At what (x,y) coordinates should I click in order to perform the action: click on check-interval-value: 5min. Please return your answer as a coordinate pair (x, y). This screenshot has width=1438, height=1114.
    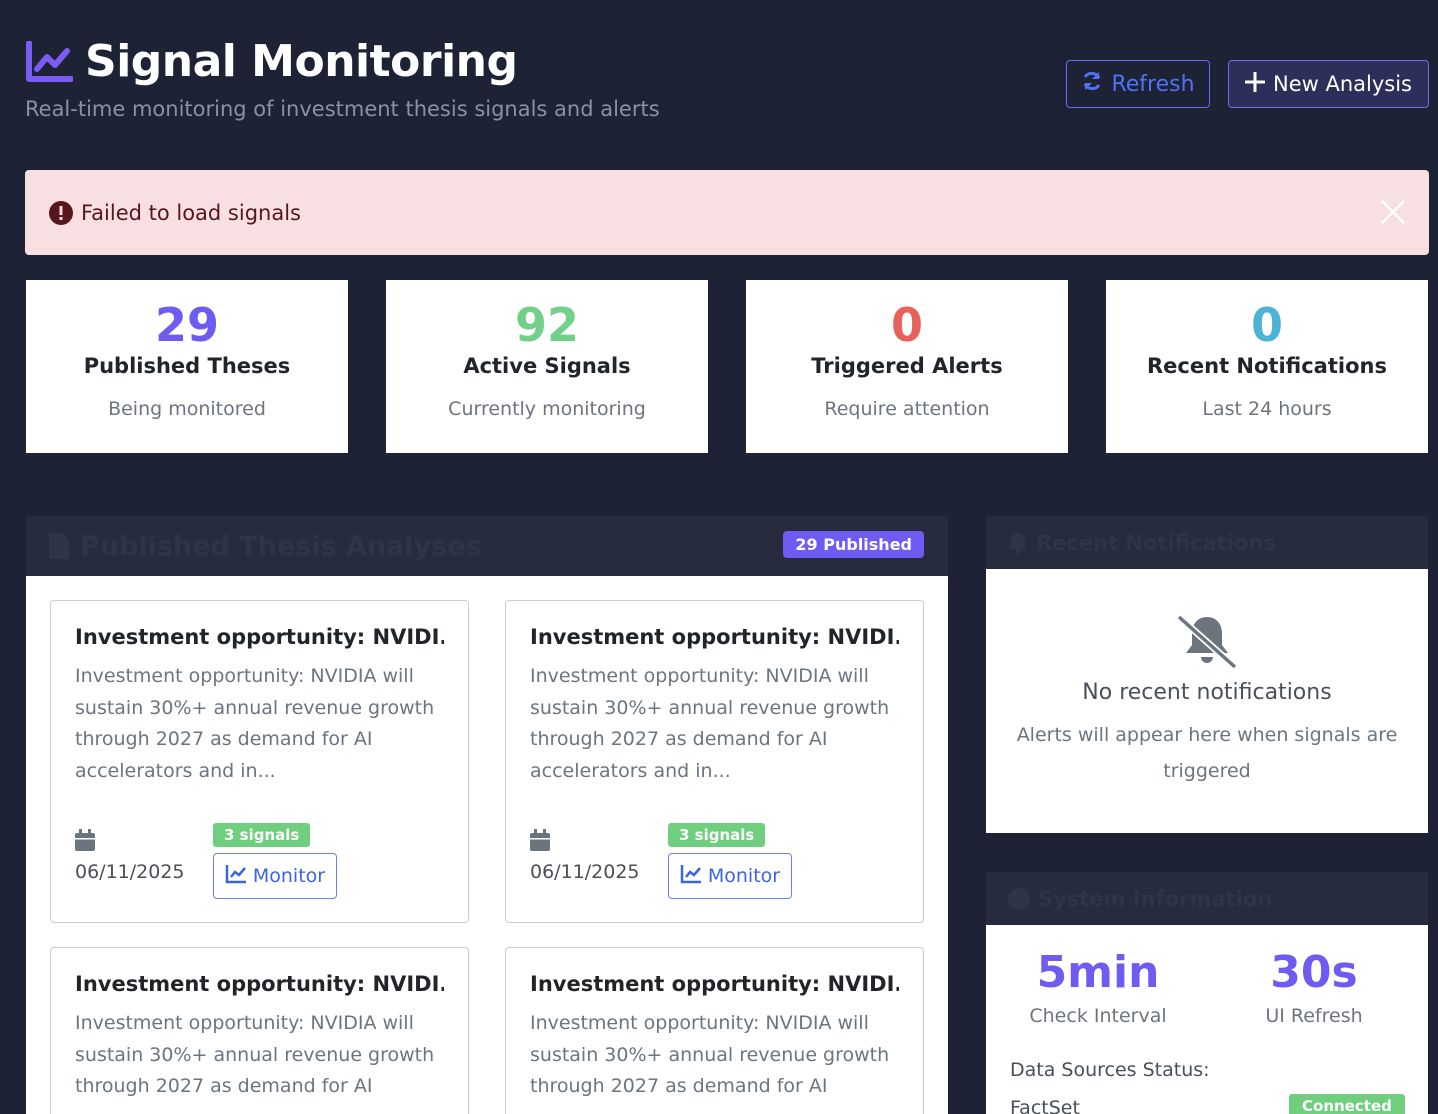
    Looking at the image, I should click on (1098, 972).